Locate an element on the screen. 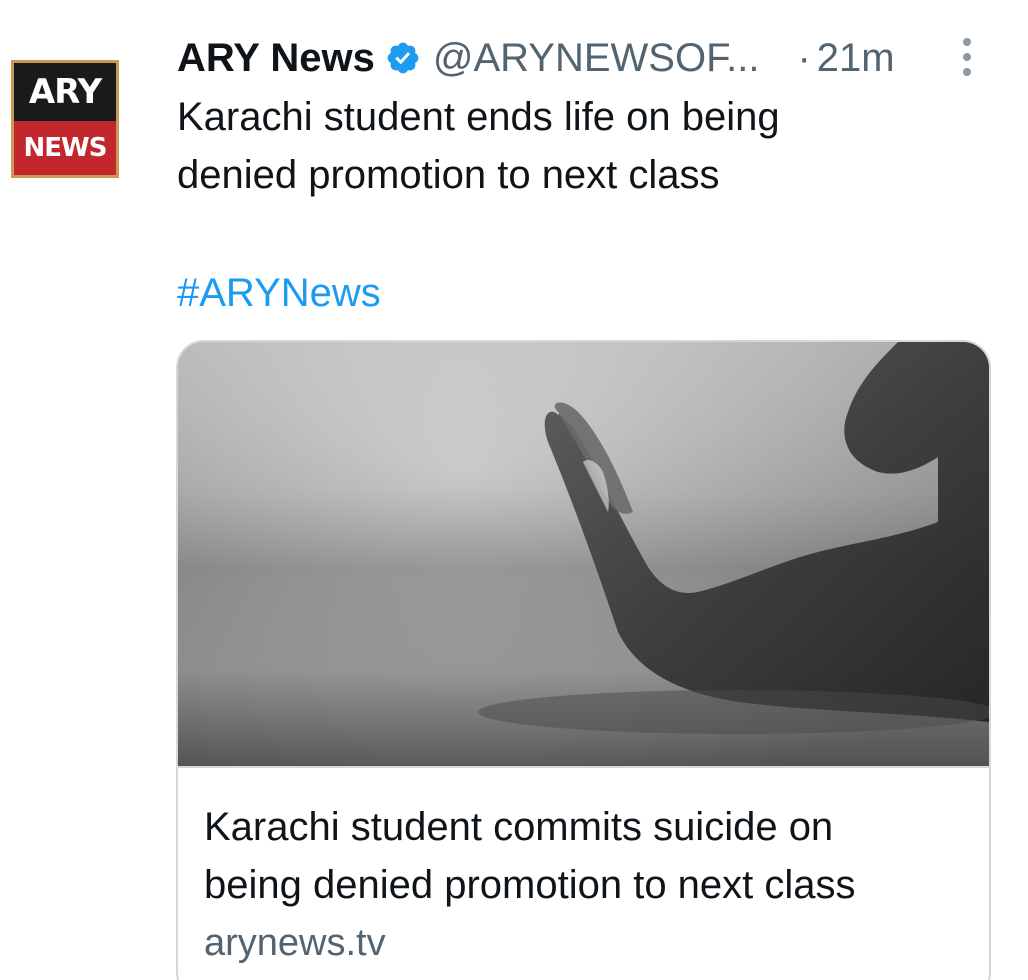 Image resolution: width=1028 pixels, height=980 pixels. tweet-header: ARY News @ARYNEWSOF... · 21m is located at coordinates (536, 58).